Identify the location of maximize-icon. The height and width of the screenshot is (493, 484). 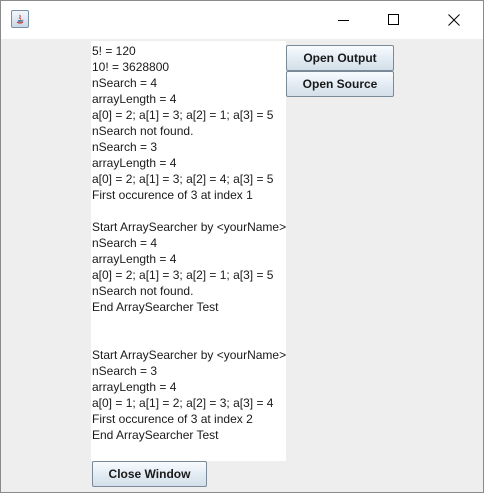
(393, 19).